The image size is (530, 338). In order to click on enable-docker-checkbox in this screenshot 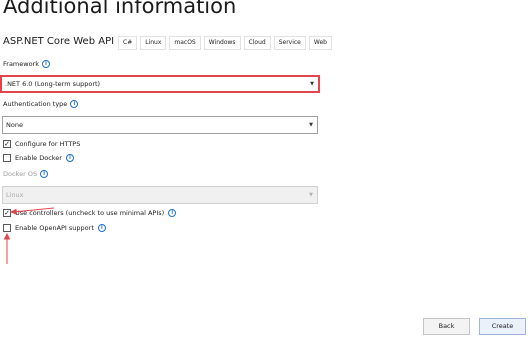, I will do `click(7, 158)`.